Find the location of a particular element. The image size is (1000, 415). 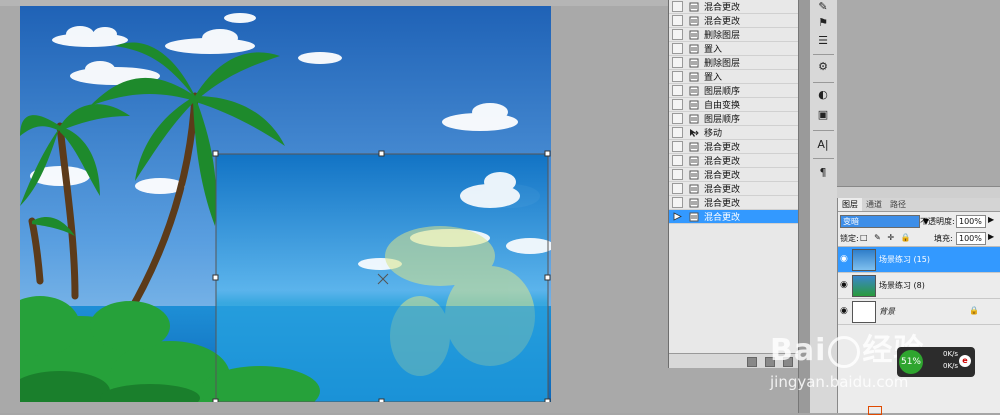

orange-marker is located at coordinates (875, 410).